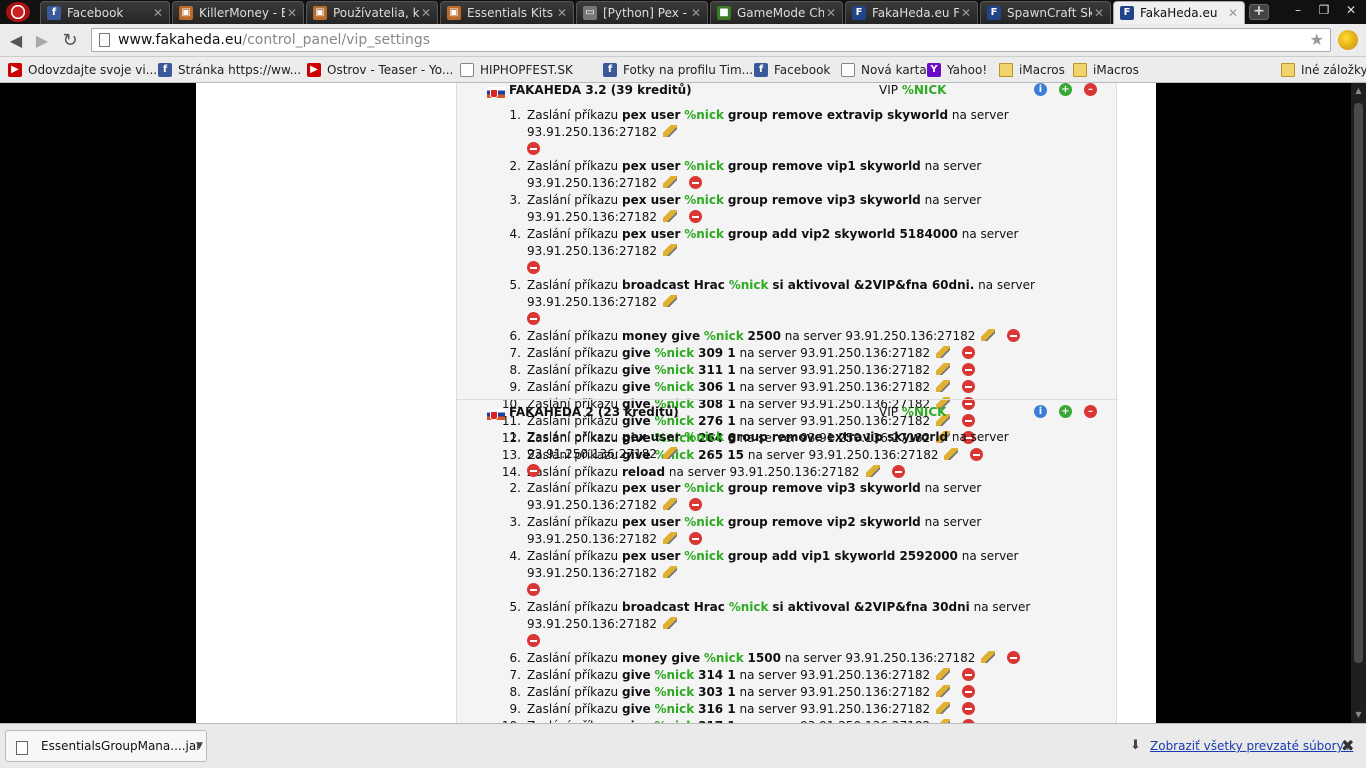  I want to click on bookmark-label: HIPHOPFEST.SK, so click(526, 70).